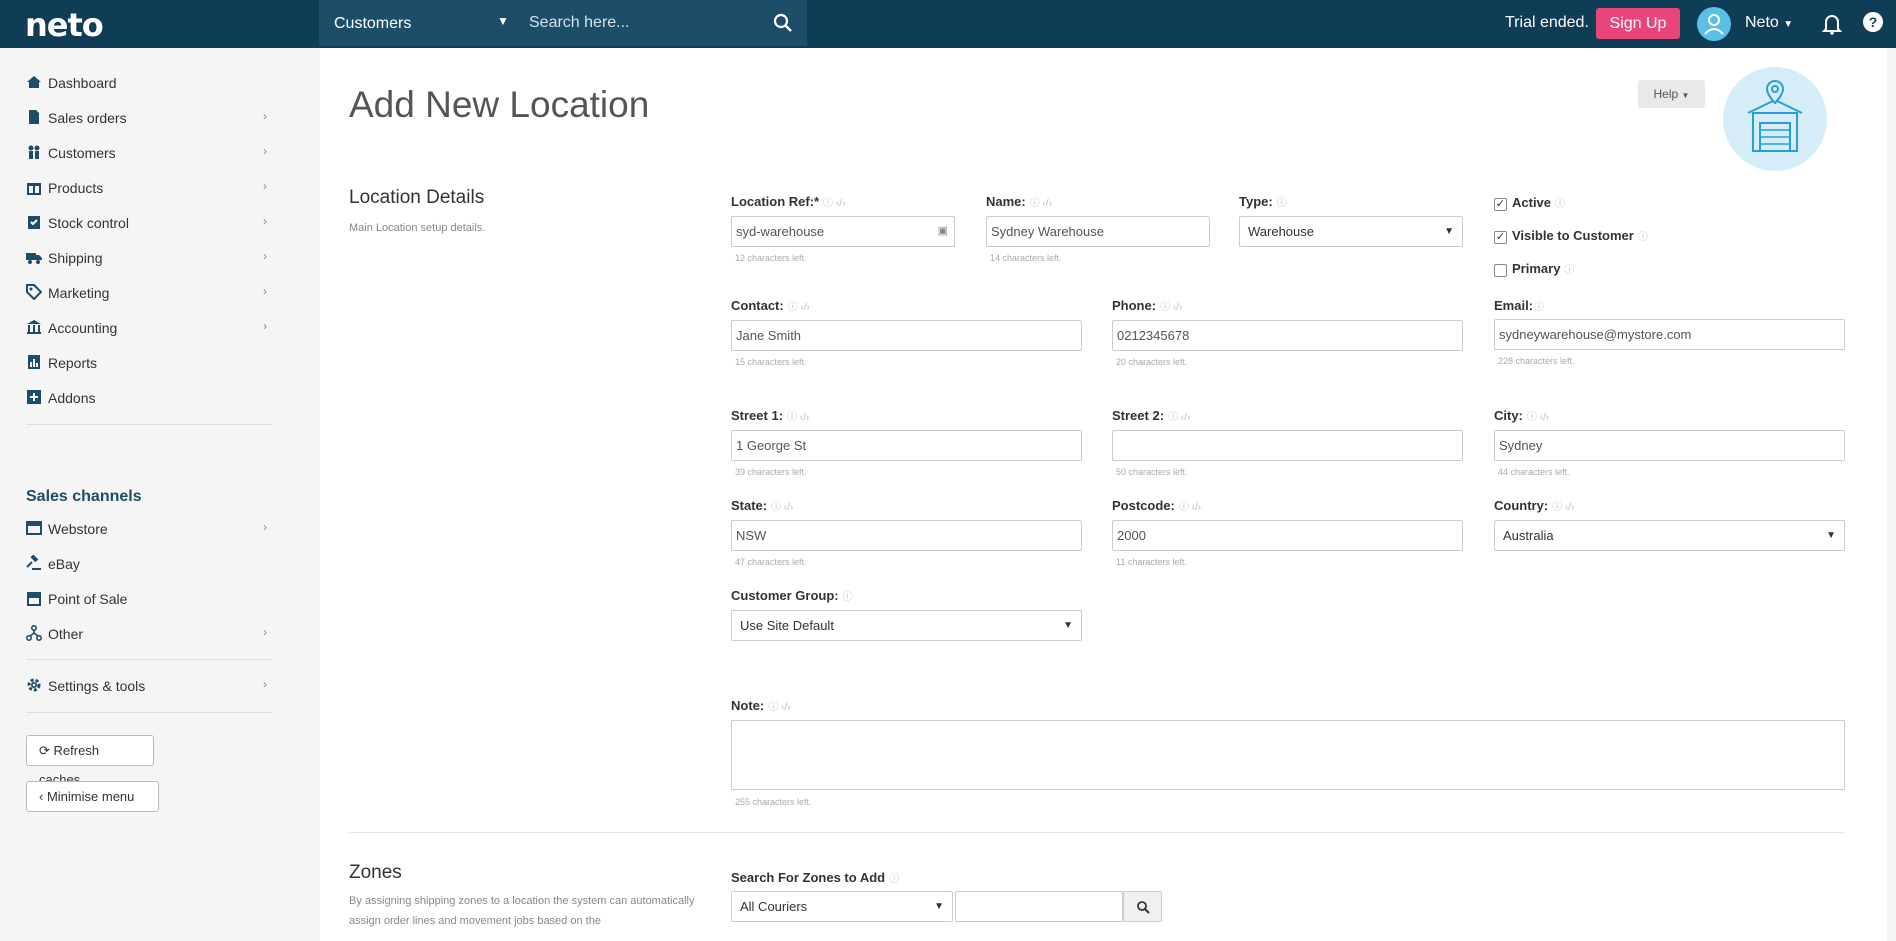  Describe the element at coordinates (1026, 258) in the screenshot. I see `name-hint: 14 characters left.` at that location.